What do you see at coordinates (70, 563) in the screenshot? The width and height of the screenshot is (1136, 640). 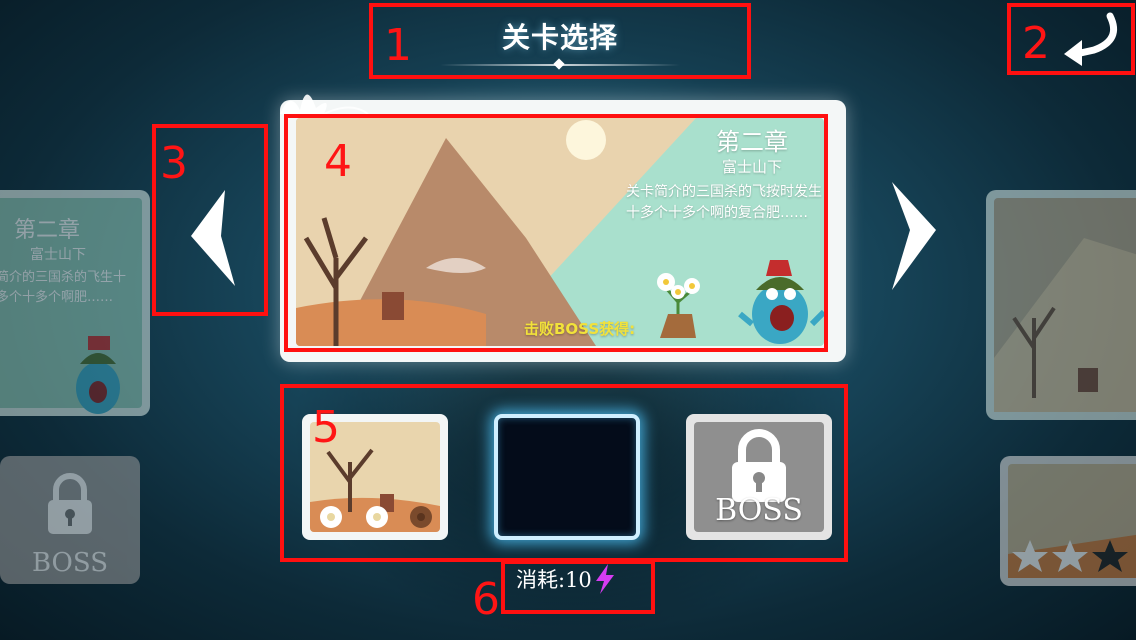 I see `side-slot-left-boss-label: BOSS` at bounding box center [70, 563].